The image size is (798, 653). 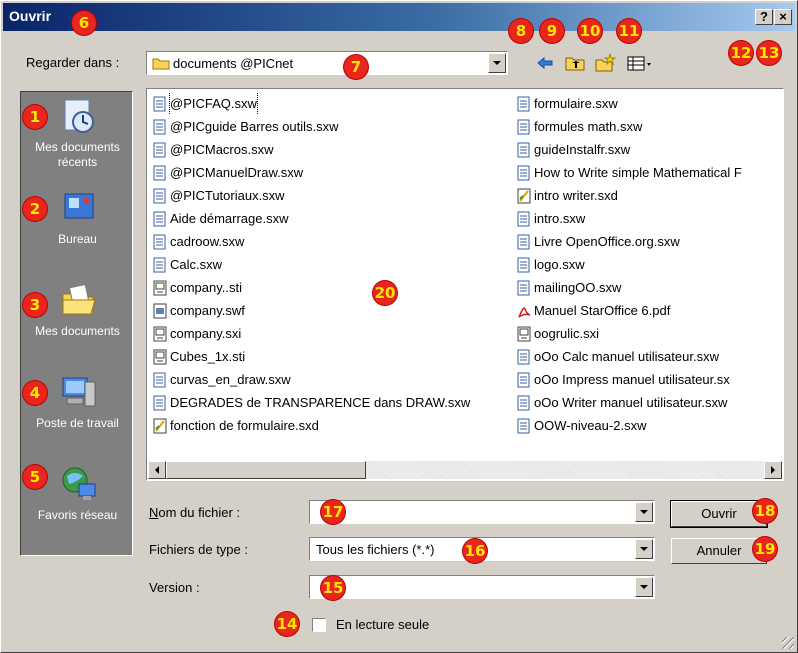 What do you see at coordinates (79, 116) in the screenshot?
I see `recent-documents-icon` at bounding box center [79, 116].